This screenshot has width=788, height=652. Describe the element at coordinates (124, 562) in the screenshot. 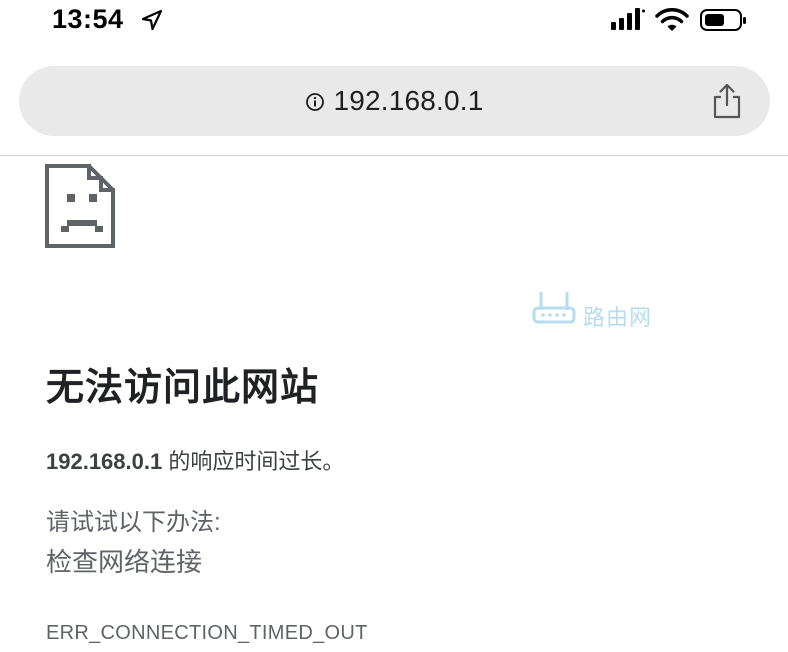

I see `suggestion-item: 检查网络连接` at that location.